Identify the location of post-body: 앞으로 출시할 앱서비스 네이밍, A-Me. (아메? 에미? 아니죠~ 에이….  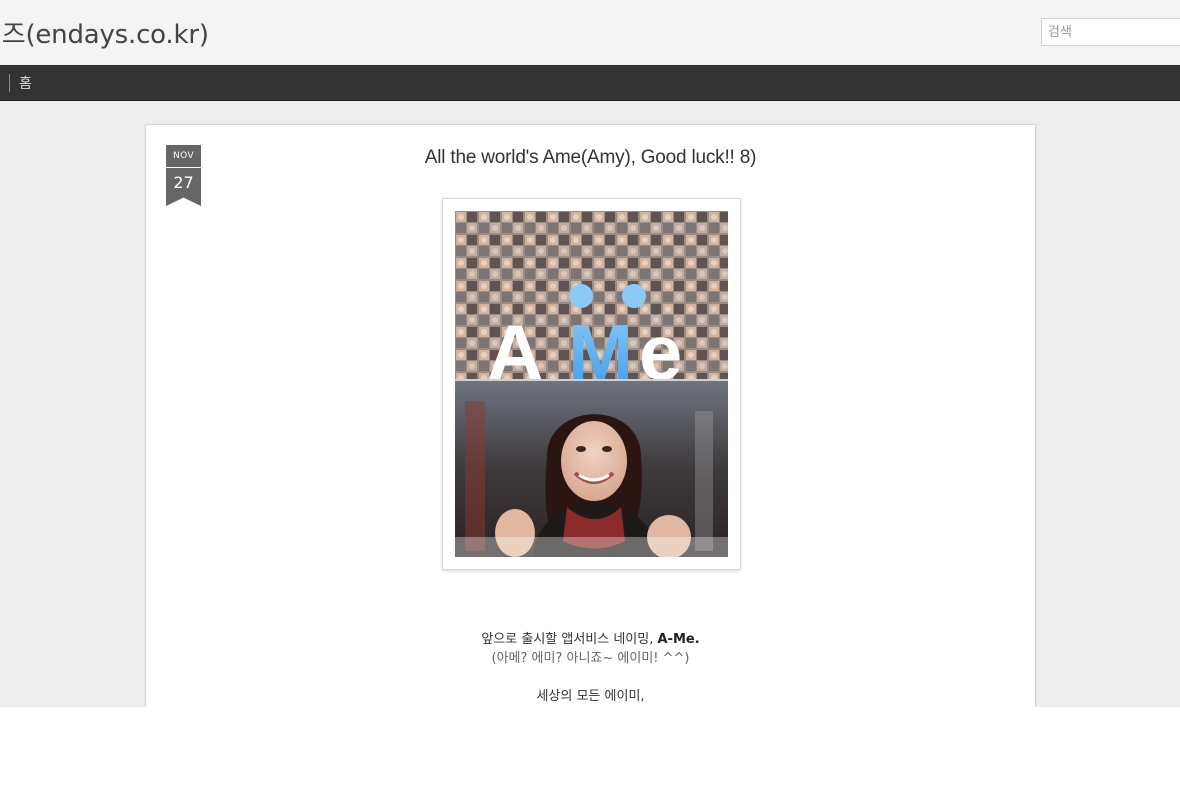
(590, 668).